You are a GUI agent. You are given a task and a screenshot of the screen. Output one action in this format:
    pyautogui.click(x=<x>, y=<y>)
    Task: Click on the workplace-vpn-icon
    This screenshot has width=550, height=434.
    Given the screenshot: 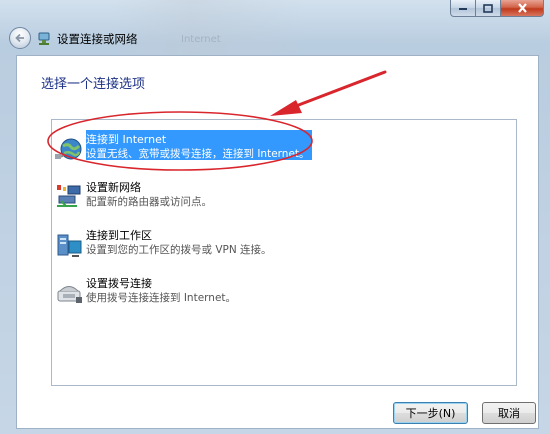 What is the action you would take?
    pyautogui.click(x=69, y=245)
    